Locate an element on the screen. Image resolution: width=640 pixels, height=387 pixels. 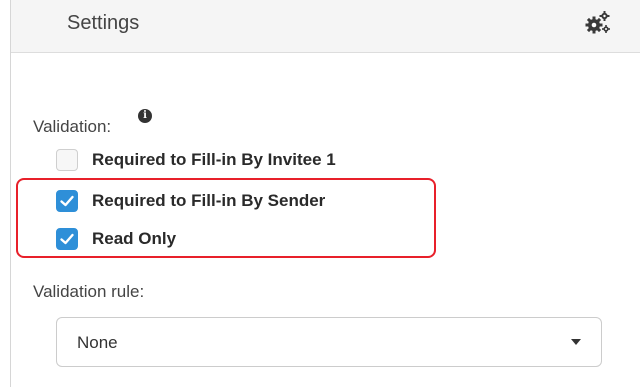
highlight-annotation is located at coordinates (226, 218).